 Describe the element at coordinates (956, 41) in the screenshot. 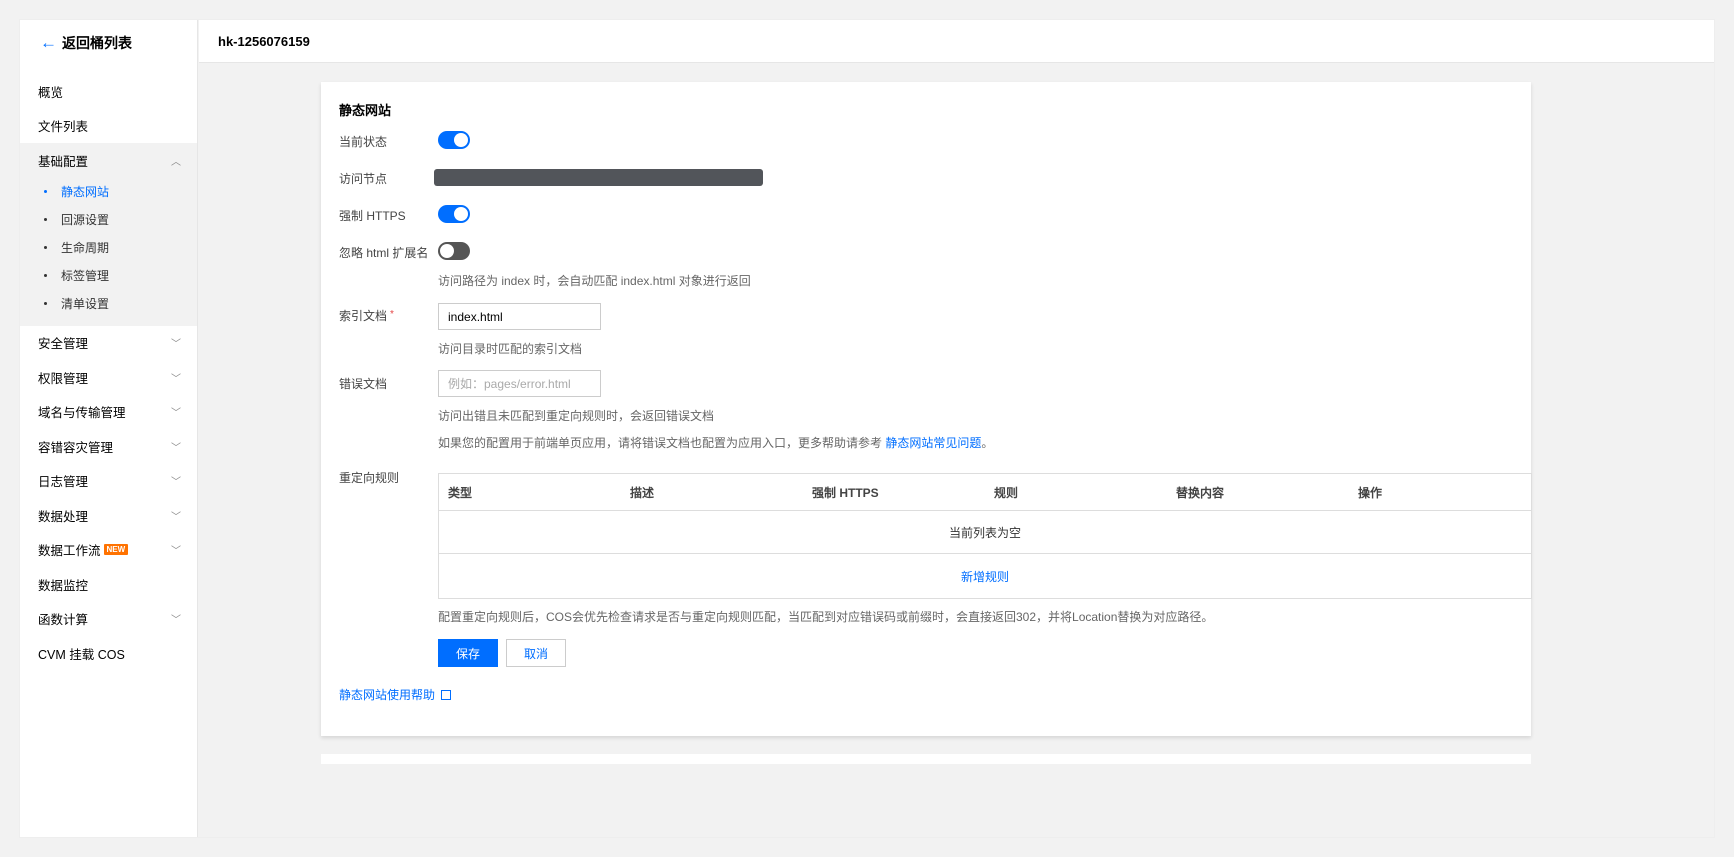

I see `page-header: hk-1256076159` at that location.